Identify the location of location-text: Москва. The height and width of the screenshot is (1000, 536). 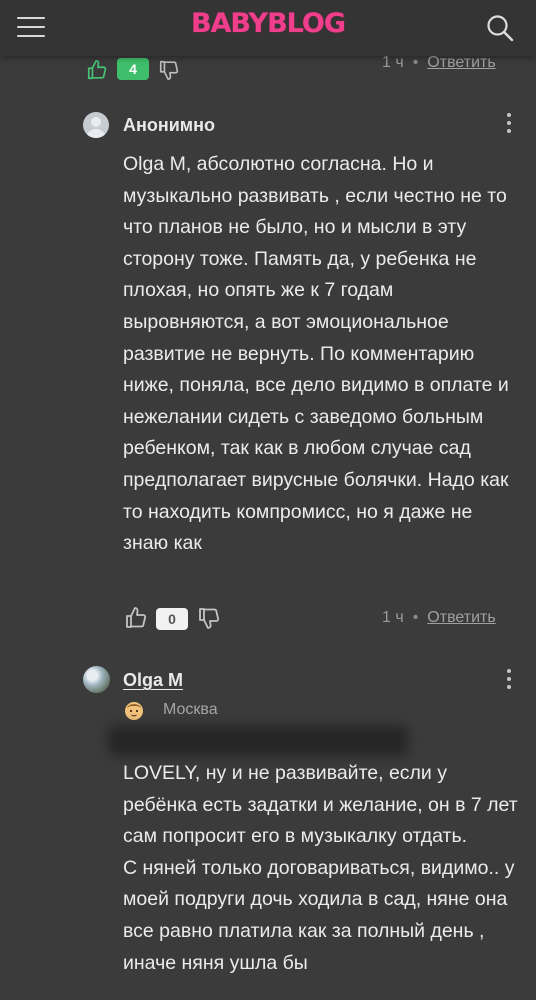
(190, 709).